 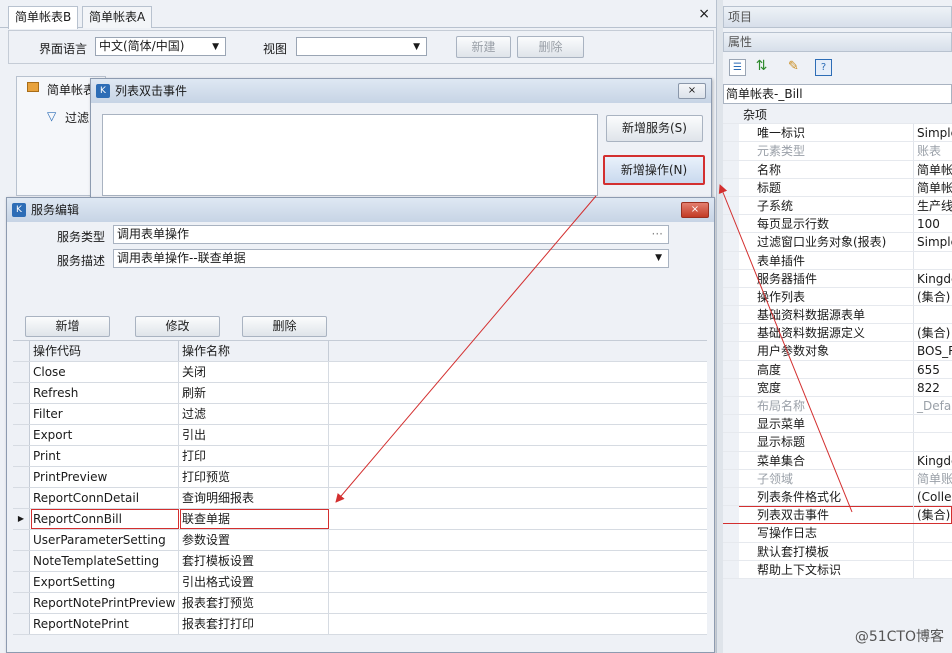 What do you see at coordinates (899, 637) in the screenshot?
I see `watermark: @51CTO博客` at bounding box center [899, 637].